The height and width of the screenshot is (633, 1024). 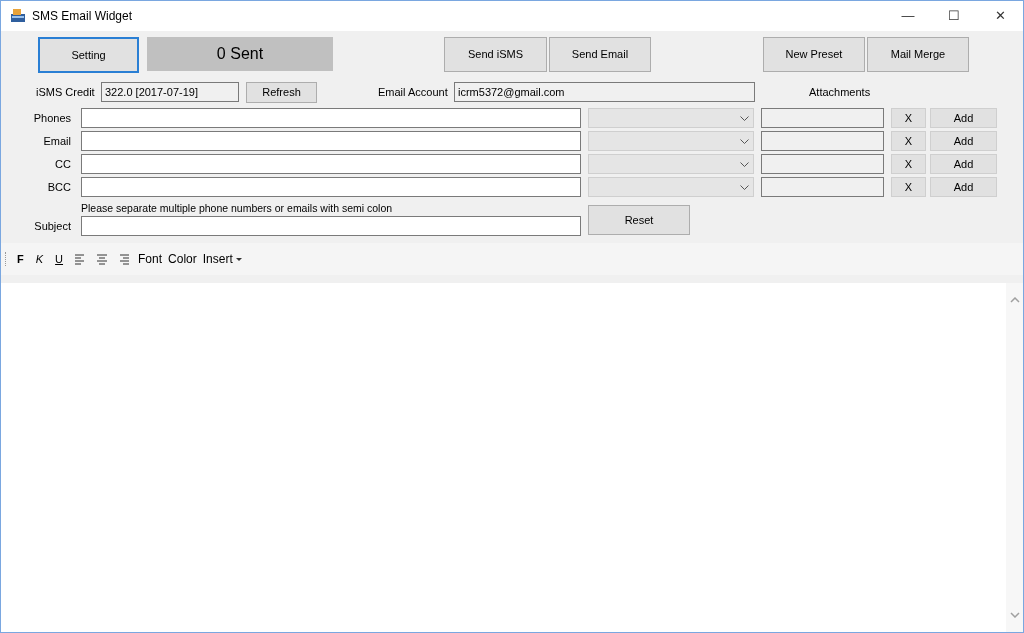 What do you see at coordinates (918, 54) in the screenshot?
I see `mail-merge-button: Mail Merge` at bounding box center [918, 54].